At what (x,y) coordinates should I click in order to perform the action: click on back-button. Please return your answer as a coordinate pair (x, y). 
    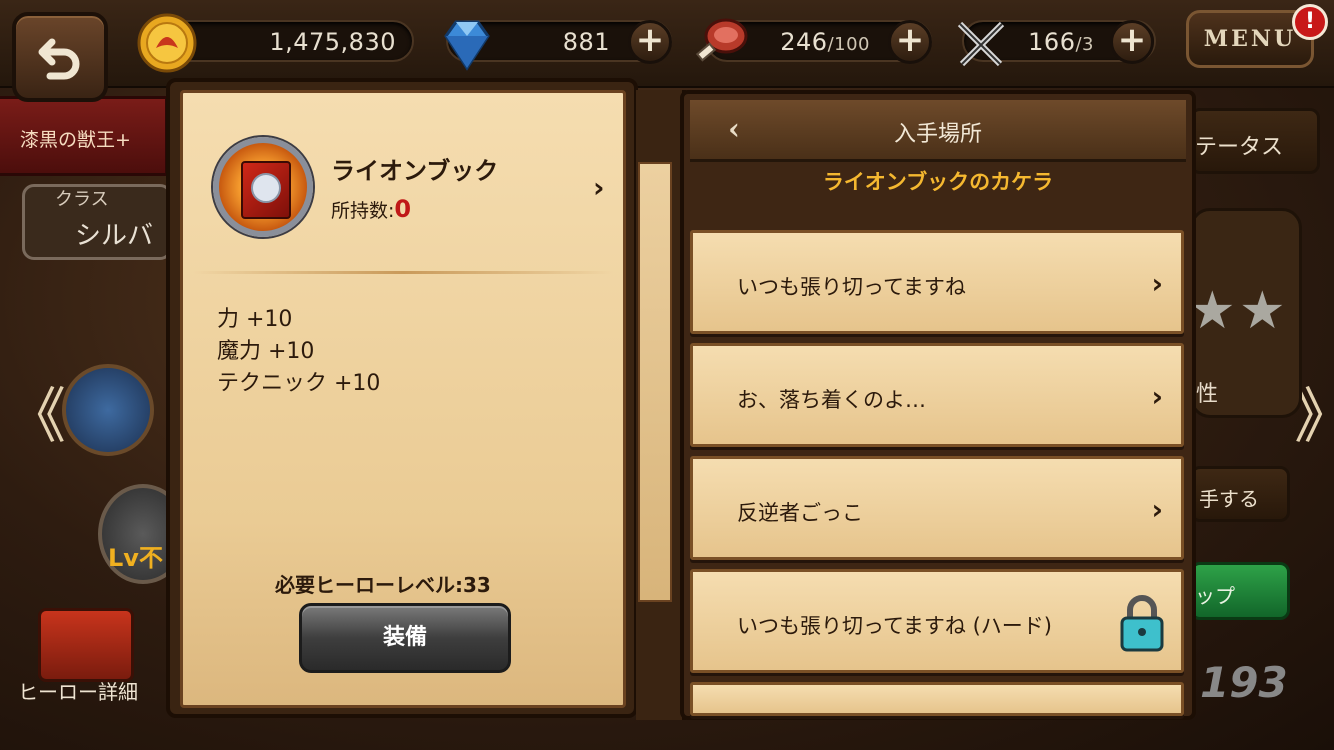
    Looking at the image, I should click on (60, 57).